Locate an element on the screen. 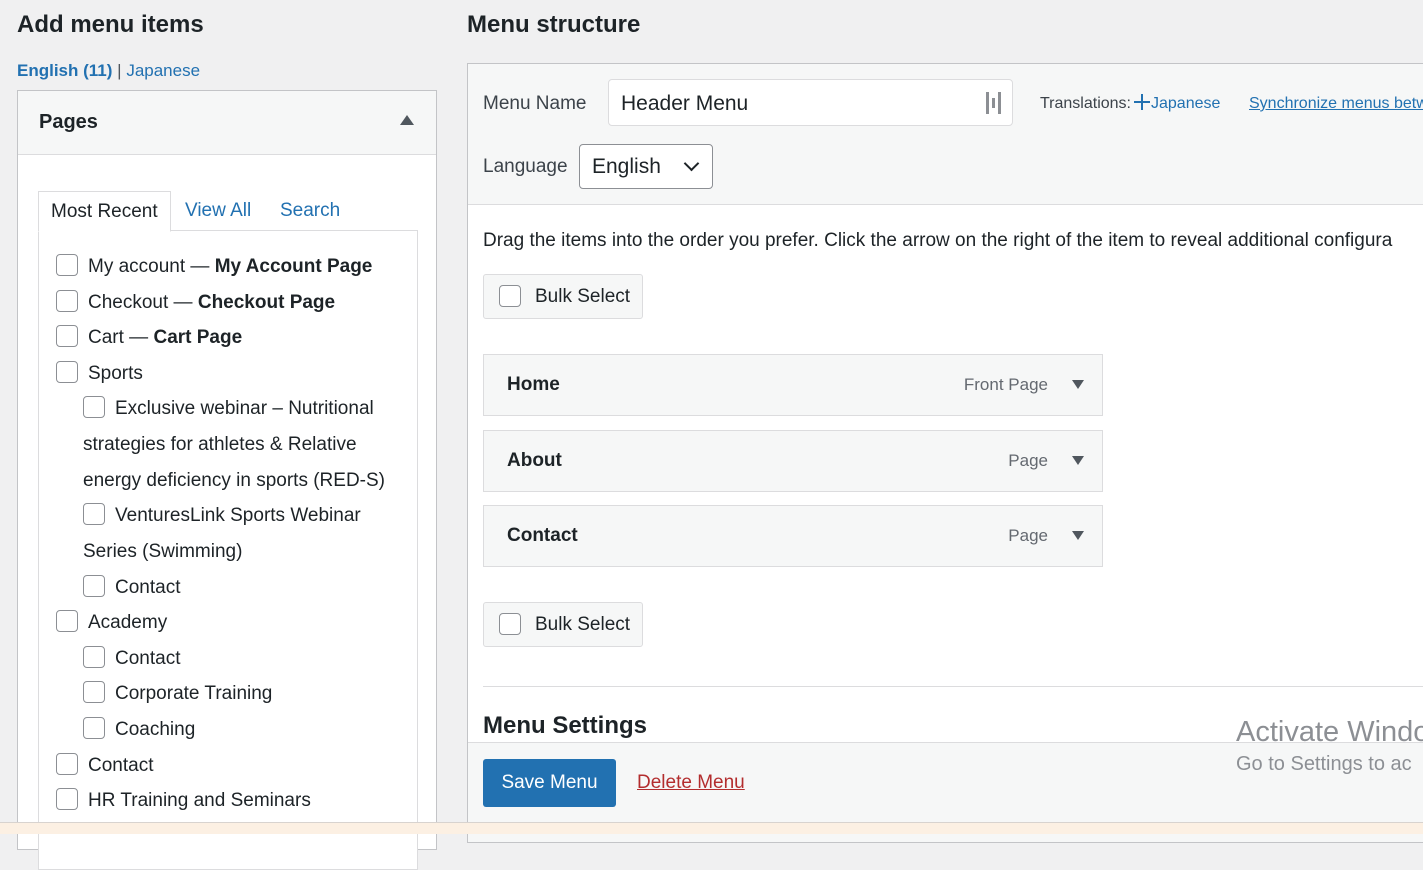 The width and height of the screenshot is (1423, 870). page-title: Academy is located at coordinates (128, 623).